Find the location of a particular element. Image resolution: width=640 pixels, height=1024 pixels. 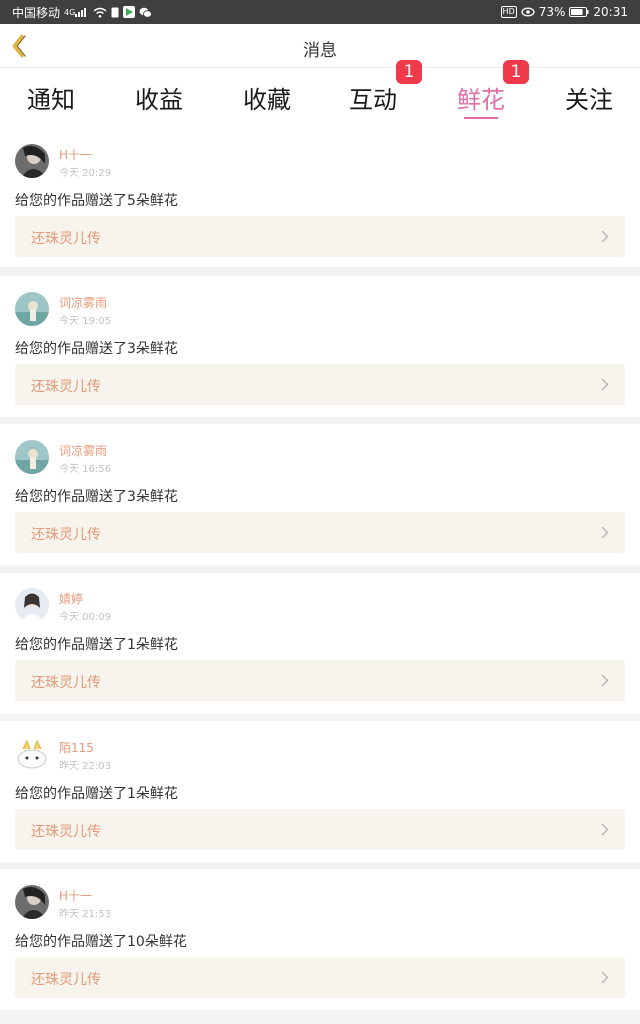

app-header: 消息 is located at coordinates (320, 46).